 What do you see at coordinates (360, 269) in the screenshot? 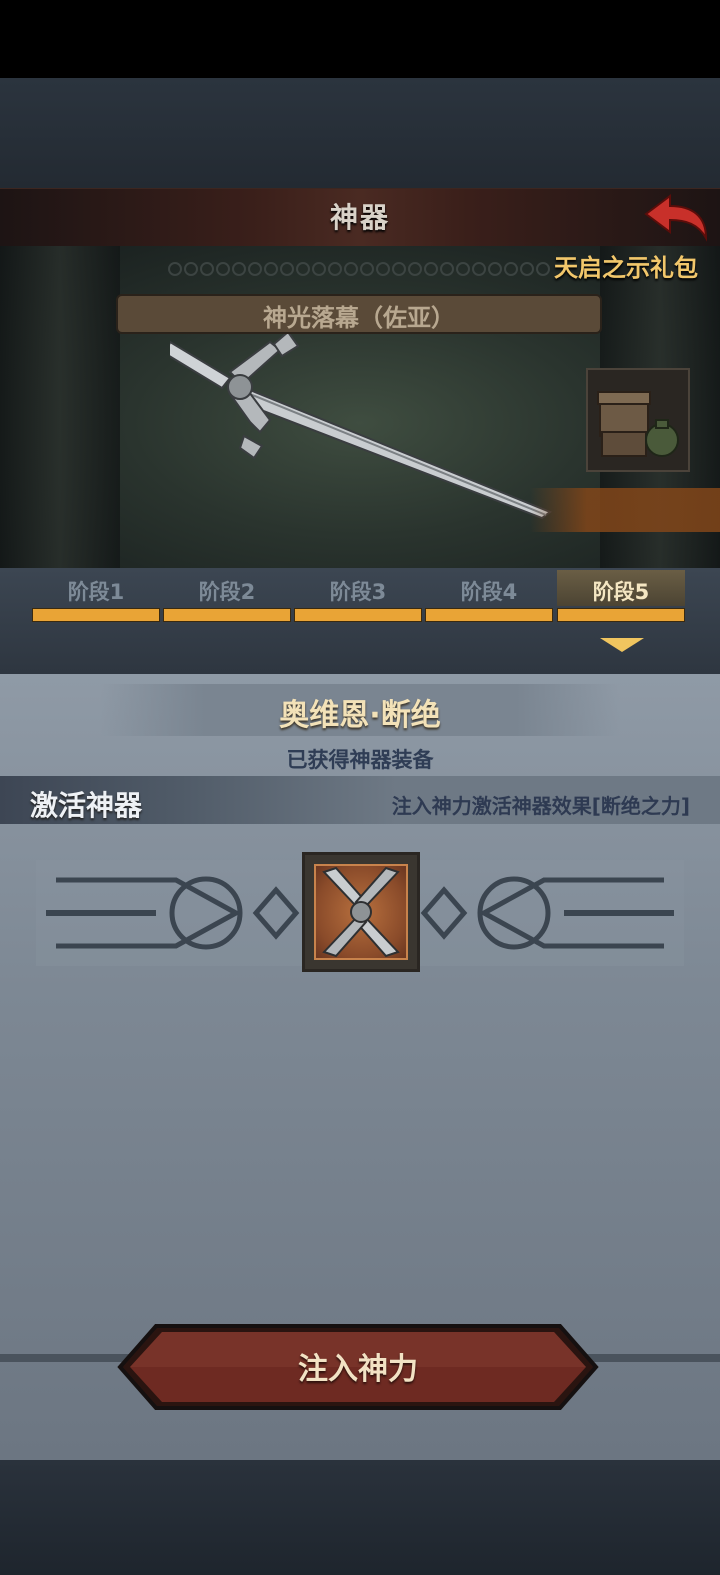
I see `decor-dots` at bounding box center [360, 269].